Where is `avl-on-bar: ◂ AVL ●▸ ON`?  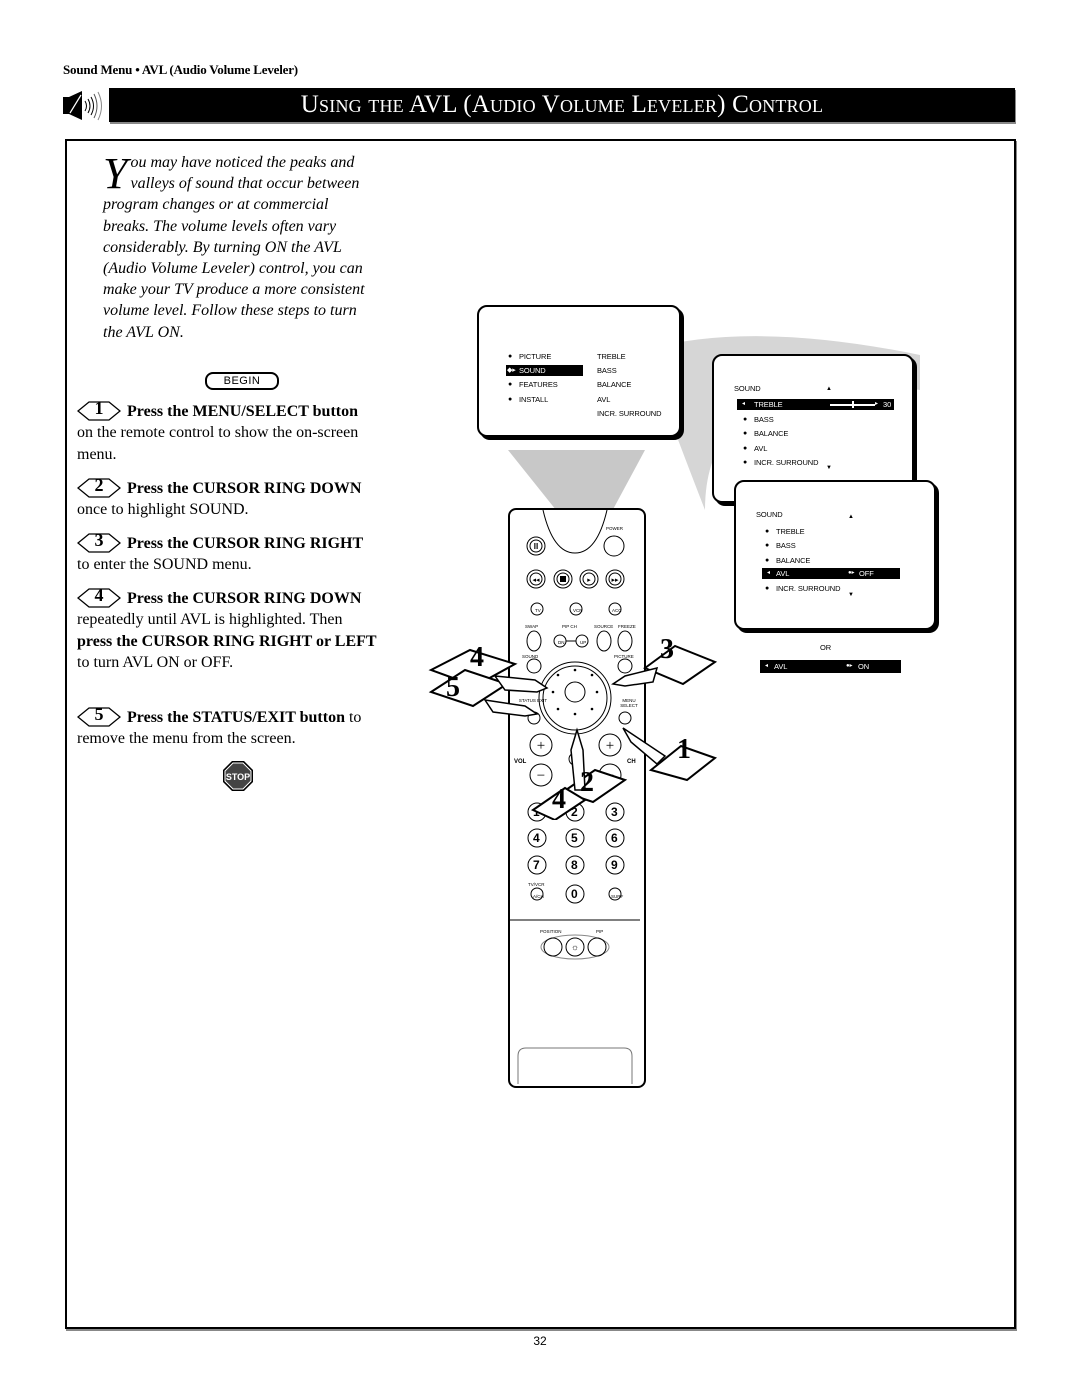
avl-on-bar: ◂ AVL ●▸ ON is located at coordinates (830, 666).